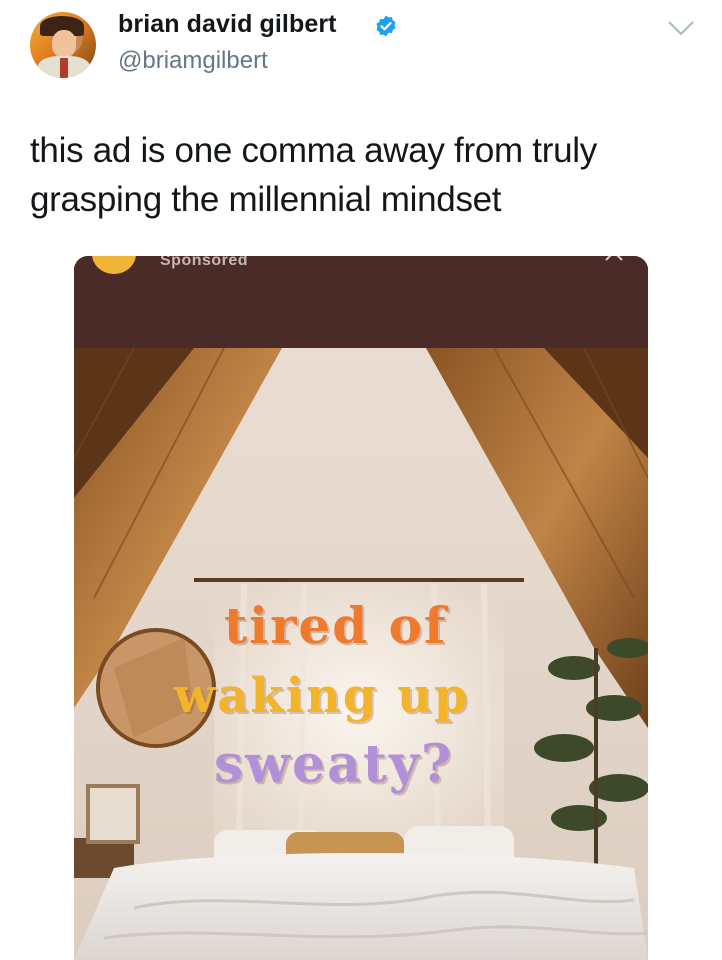 This screenshot has width=722, height=960. What do you see at coordinates (313, 150) in the screenshot?
I see `tweet-text-line-1: this ad is one comma away from truly` at bounding box center [313, 150].